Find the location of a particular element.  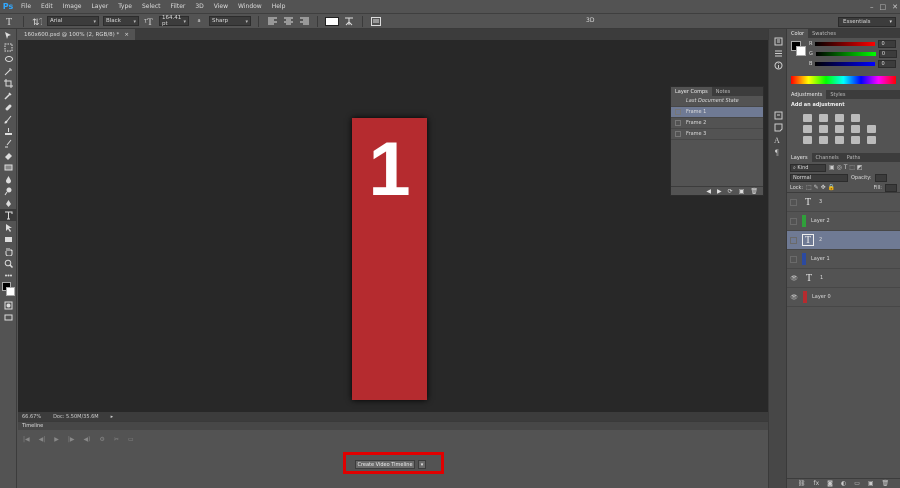

layer-comp-row: Last Document State is located at coordinates (717, 101).